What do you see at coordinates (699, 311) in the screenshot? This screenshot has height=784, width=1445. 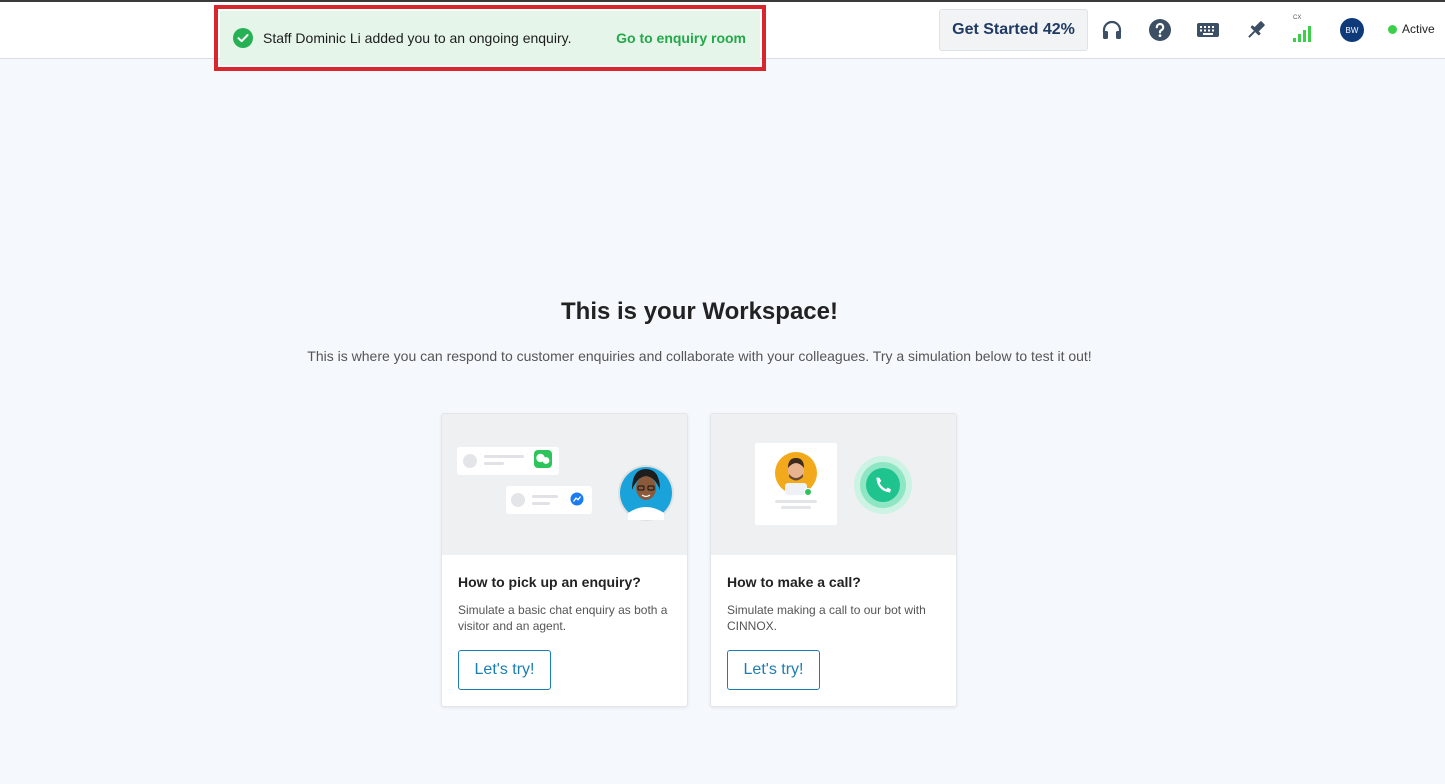 I see `page-title: This is your Workspace!` at bounding box center [699, 311].